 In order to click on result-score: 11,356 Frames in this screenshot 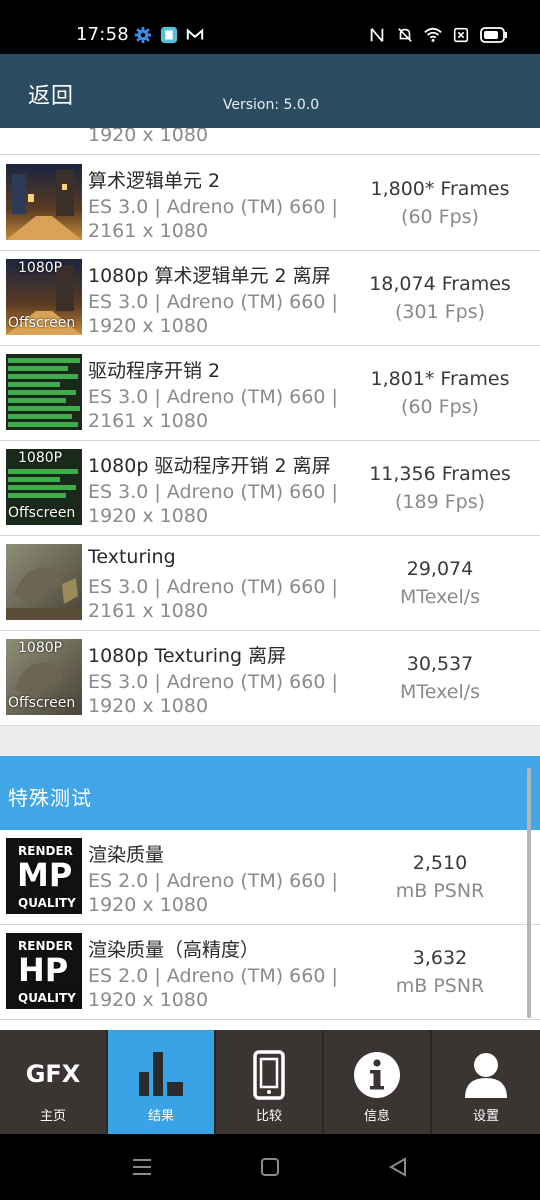, I will do `click(440, 474)`.